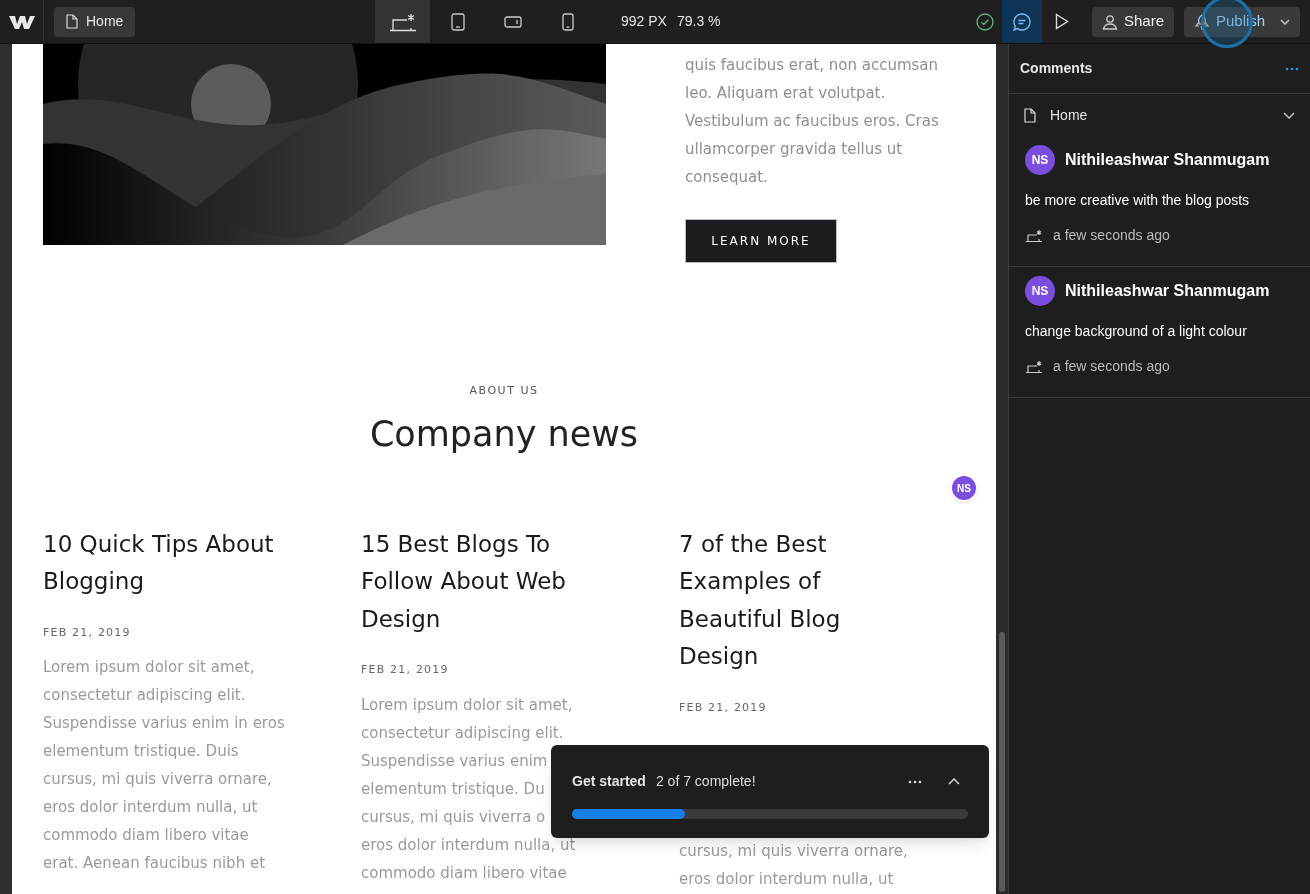 This screenshot has height=894, width=1310. Describe the element at coordinates (520, 581) in the screenshot. I see `post-title: 15 Best Blogs To Follow About Web Design` at that location.